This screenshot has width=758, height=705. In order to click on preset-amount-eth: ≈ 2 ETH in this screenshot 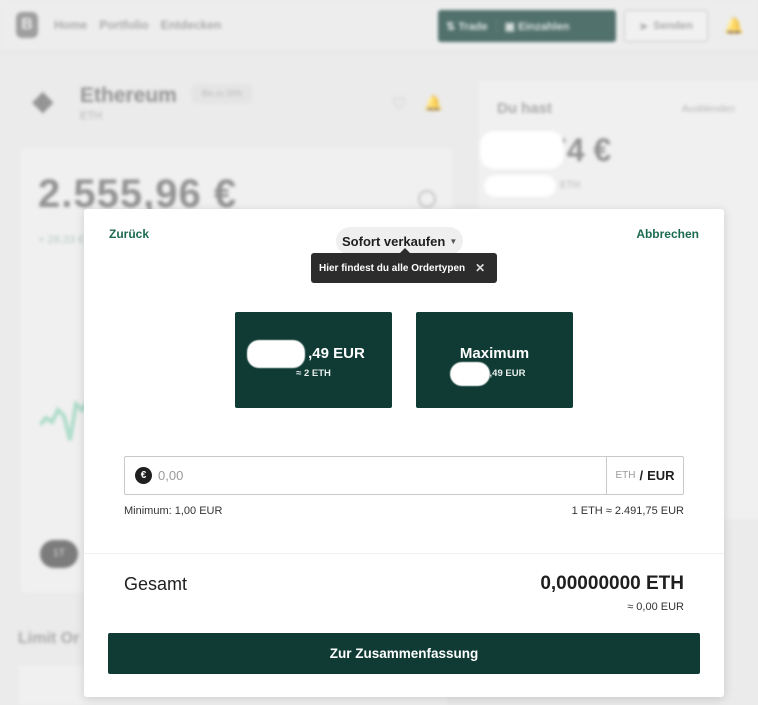, I will do `click(313, 373)`.